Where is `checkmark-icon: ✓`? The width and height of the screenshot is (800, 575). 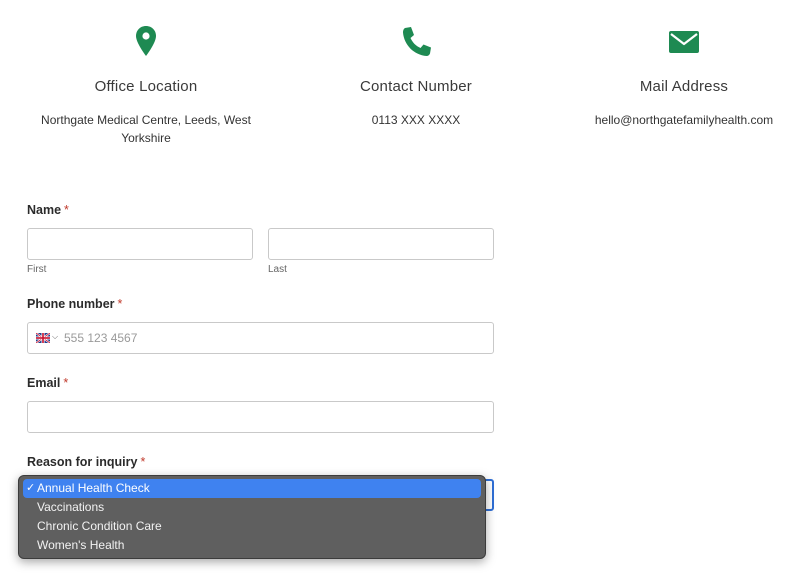 checkmark-icon: ✓ is located at coordinates (31, 488).